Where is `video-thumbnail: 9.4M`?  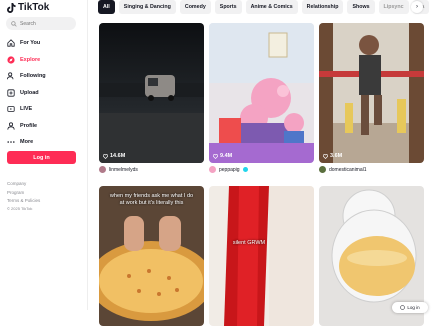 video-thumbnail: 9.4M is located at coordinates (261, 93).